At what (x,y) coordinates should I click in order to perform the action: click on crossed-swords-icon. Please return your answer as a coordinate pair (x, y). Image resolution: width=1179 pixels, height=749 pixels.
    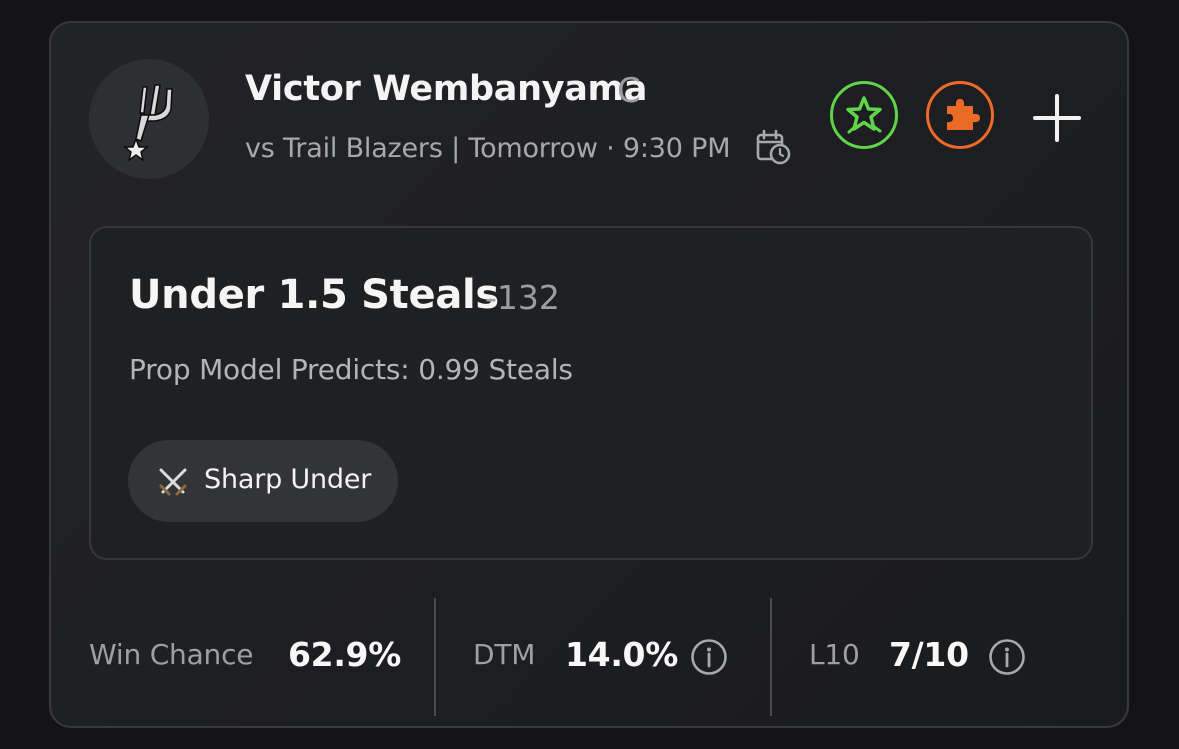
    Looking at the image, I should click on (173, 482).